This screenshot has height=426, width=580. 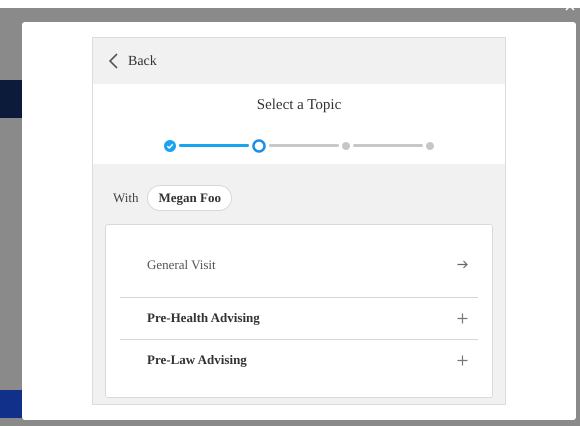 I want to click on advisor-chip: Megan Foo, so click(x=189, y=197).